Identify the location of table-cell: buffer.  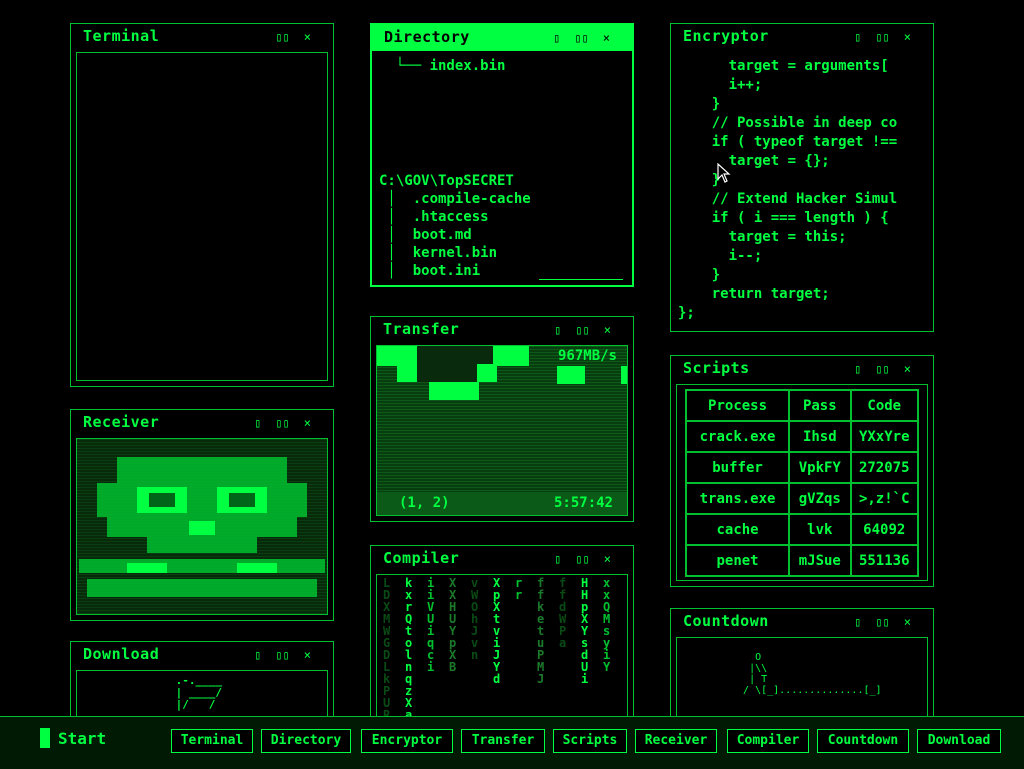
(737, 467).